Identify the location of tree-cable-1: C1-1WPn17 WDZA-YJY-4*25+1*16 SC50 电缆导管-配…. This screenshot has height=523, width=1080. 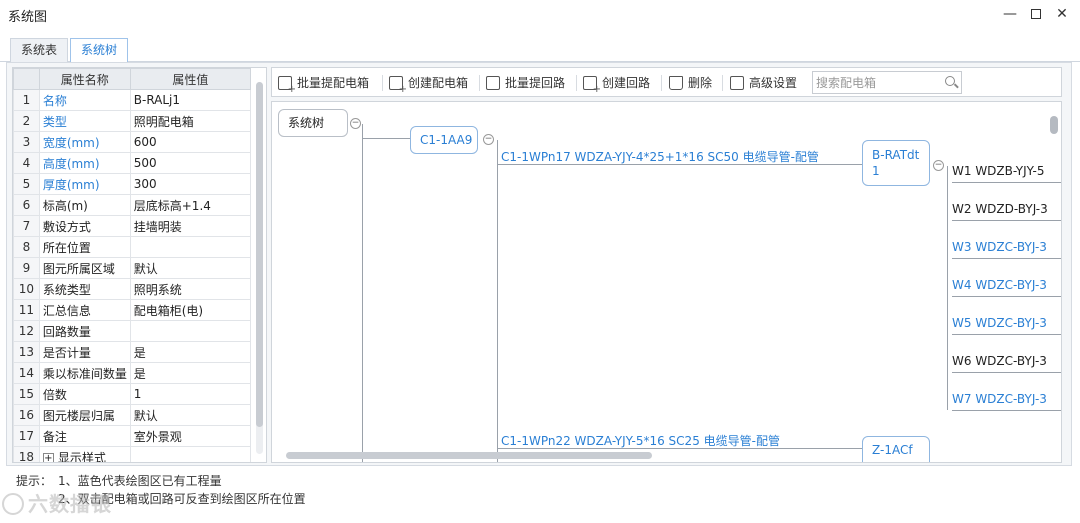
(660, 156).